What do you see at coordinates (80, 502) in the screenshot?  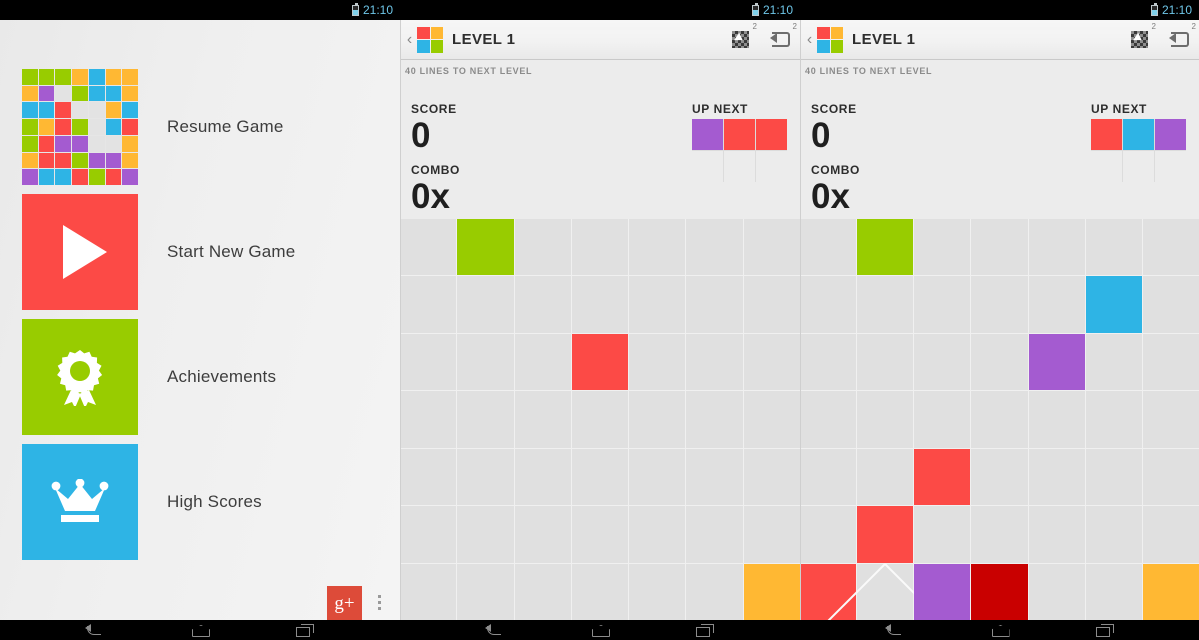 I see `high-scores-tile` at bounding box center [80, 502].